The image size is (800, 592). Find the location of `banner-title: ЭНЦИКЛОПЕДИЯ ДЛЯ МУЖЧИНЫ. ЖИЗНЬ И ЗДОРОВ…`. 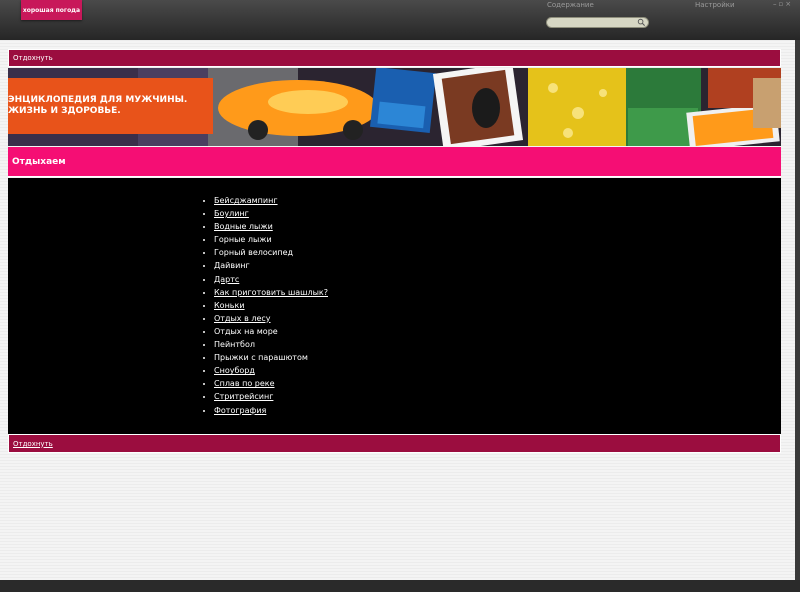

banner-title: ЭНЦИКЛОПЕДИЯ ДЛЯ МУЖЧИНЫ. ЖИЗНЬ И ЗДОРОВ… is located at coordinates (110, 106).